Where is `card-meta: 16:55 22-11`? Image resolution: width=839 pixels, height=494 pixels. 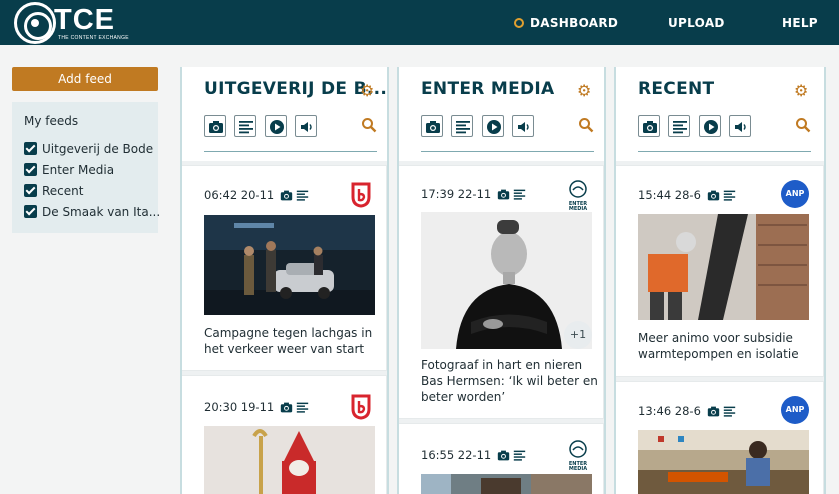 card-meta: 16:55 22-11 is located at coordinates (473, 455).